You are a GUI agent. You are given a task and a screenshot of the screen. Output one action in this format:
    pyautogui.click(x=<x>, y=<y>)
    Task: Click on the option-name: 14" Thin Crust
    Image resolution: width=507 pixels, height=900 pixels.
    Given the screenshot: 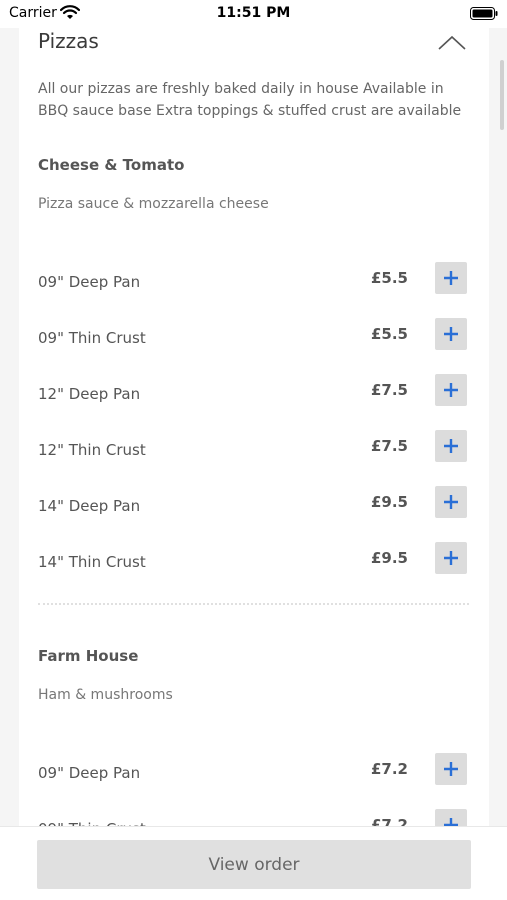 What is the action you would take?
    pyautogui.click(x=92, y=562)
    